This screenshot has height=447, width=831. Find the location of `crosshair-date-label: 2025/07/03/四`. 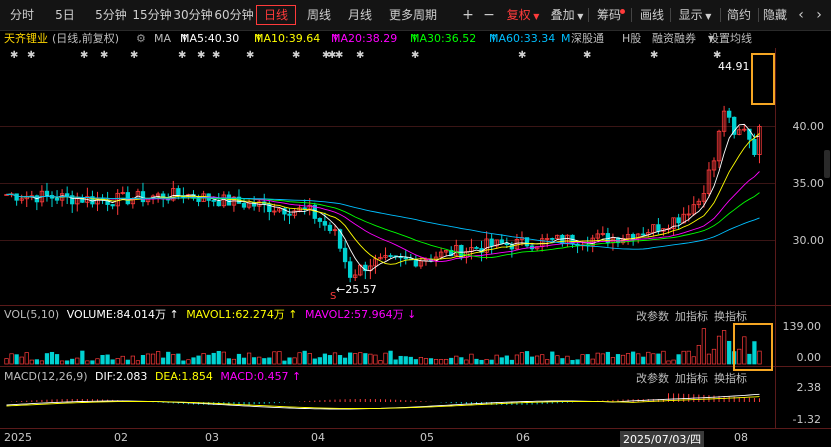

crosshair-date-label: 2025/07/03/四 is located at coordinates (662, 439).